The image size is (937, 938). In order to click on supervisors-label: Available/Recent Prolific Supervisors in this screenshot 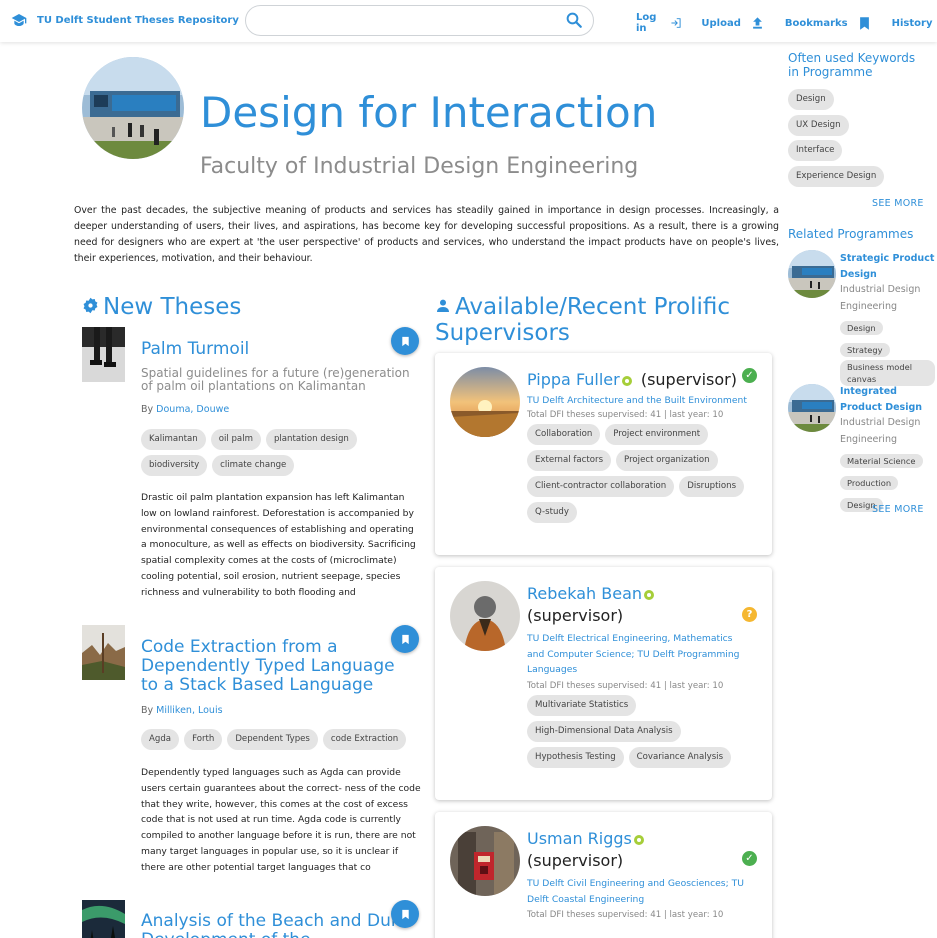, I will do `click(583, 320)`.